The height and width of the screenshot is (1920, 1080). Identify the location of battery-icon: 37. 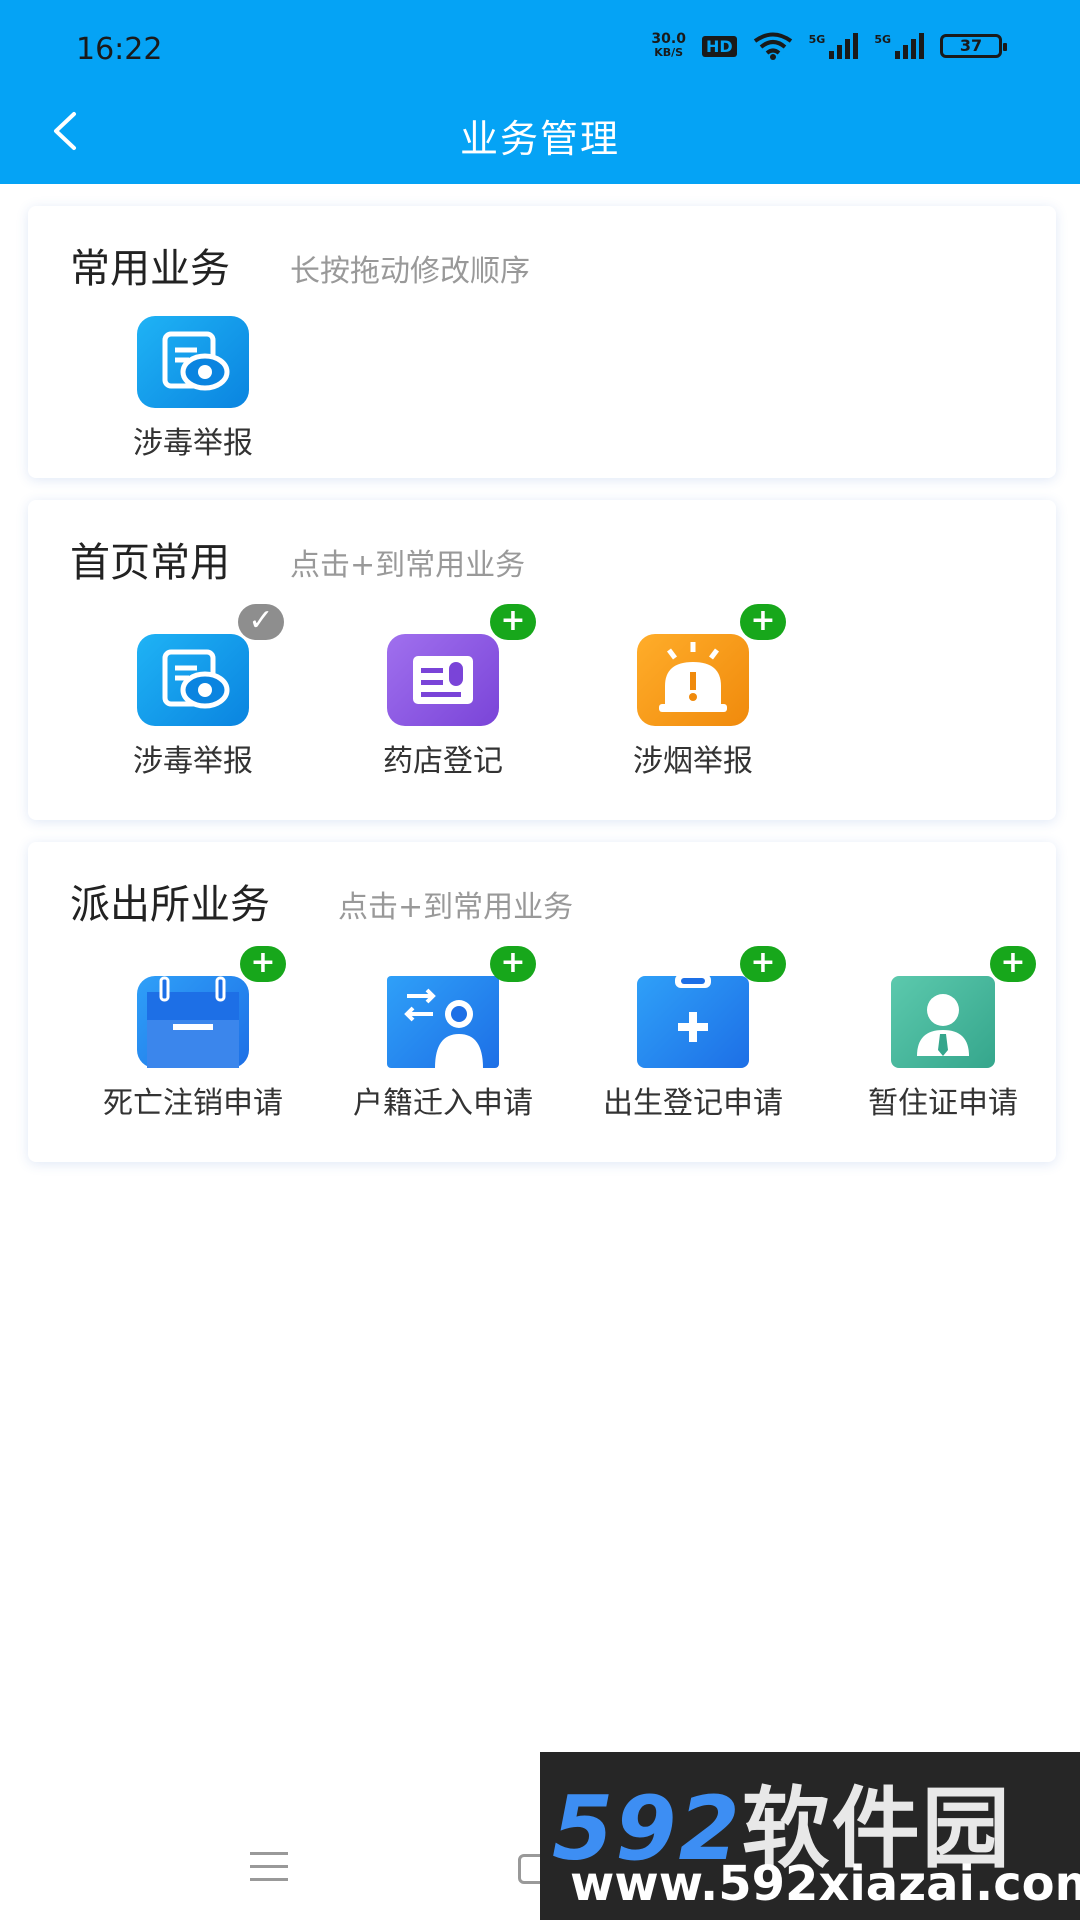
(973, 46).